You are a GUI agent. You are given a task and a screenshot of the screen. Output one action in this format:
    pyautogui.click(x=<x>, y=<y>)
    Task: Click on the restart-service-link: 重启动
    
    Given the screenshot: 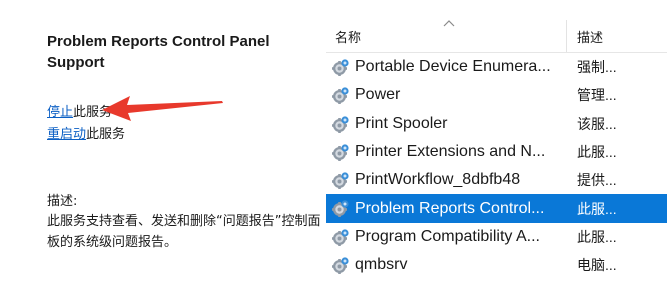 What is the action you would take?
    pyautogui.click(x=66, y=134)
    